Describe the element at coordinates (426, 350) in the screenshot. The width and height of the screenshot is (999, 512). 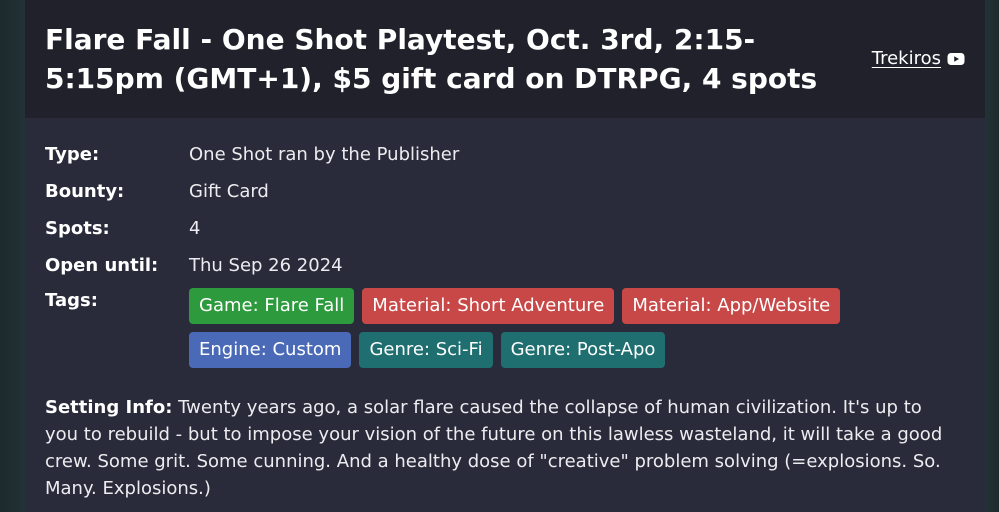
I see `tag-genre-sci-fi: Genre: Sci-Fi` at that location.